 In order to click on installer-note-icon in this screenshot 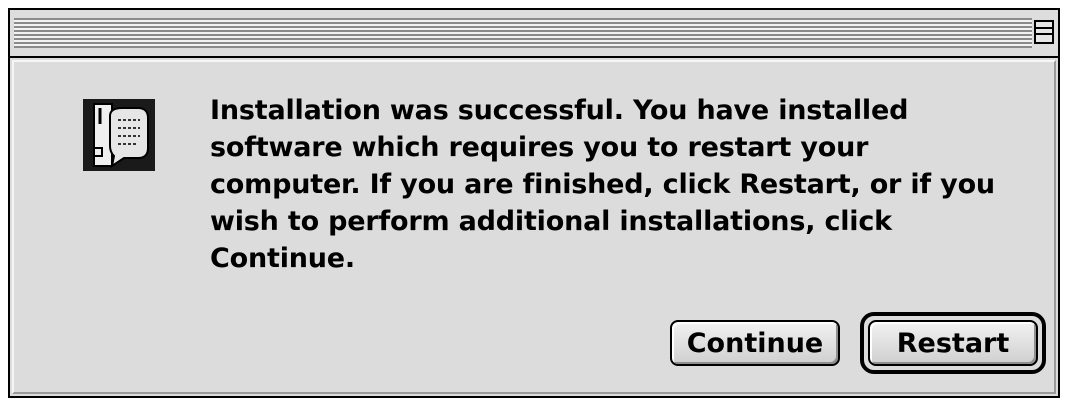, I will do `click(119, 135)`.